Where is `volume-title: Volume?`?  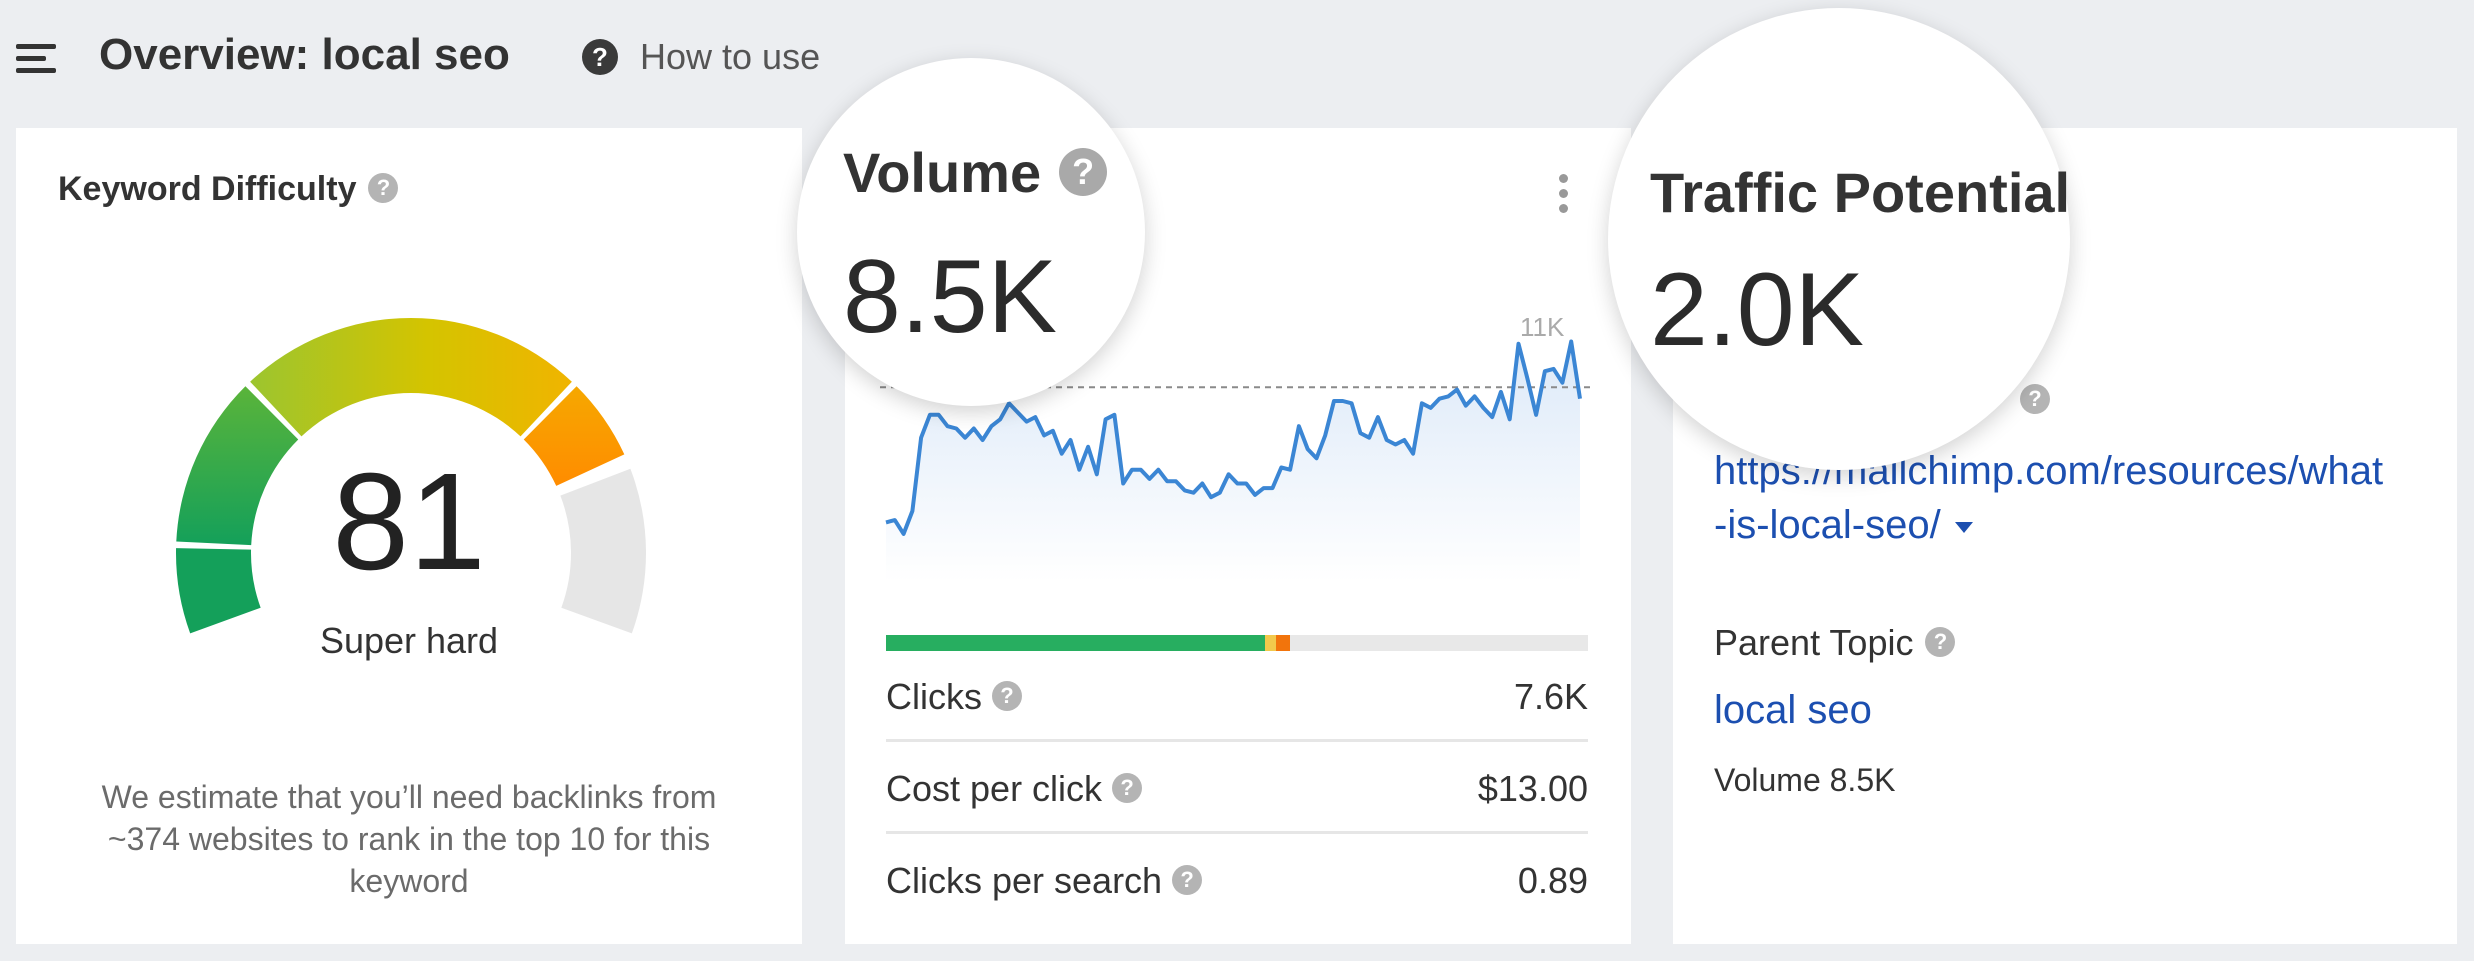 volume-title: Volume? is located at coordinates (975, 172).